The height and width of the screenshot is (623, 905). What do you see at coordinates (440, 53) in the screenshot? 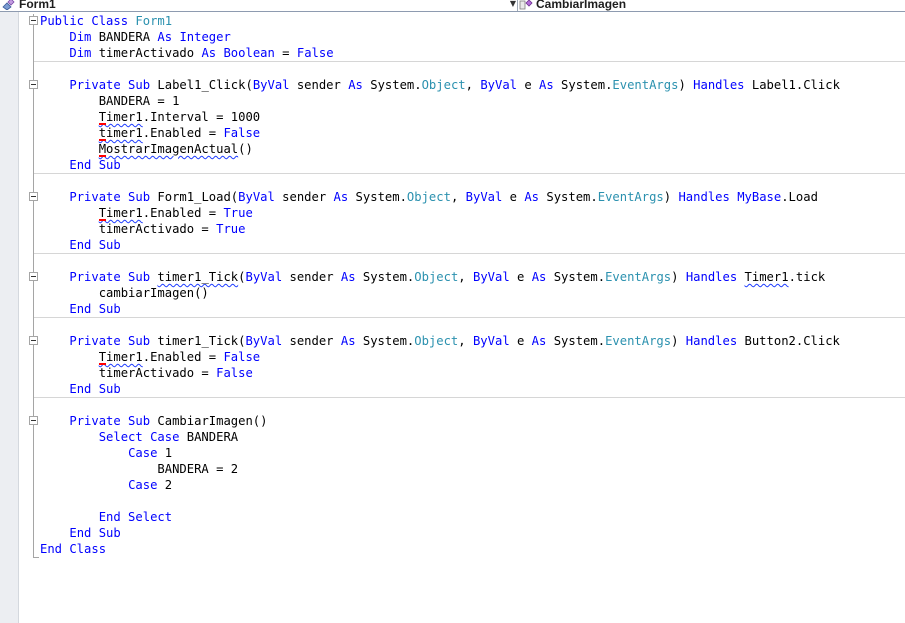
I see `code-line: Dim timerActivado As Boolean = False` at bounding box center [440, 53].